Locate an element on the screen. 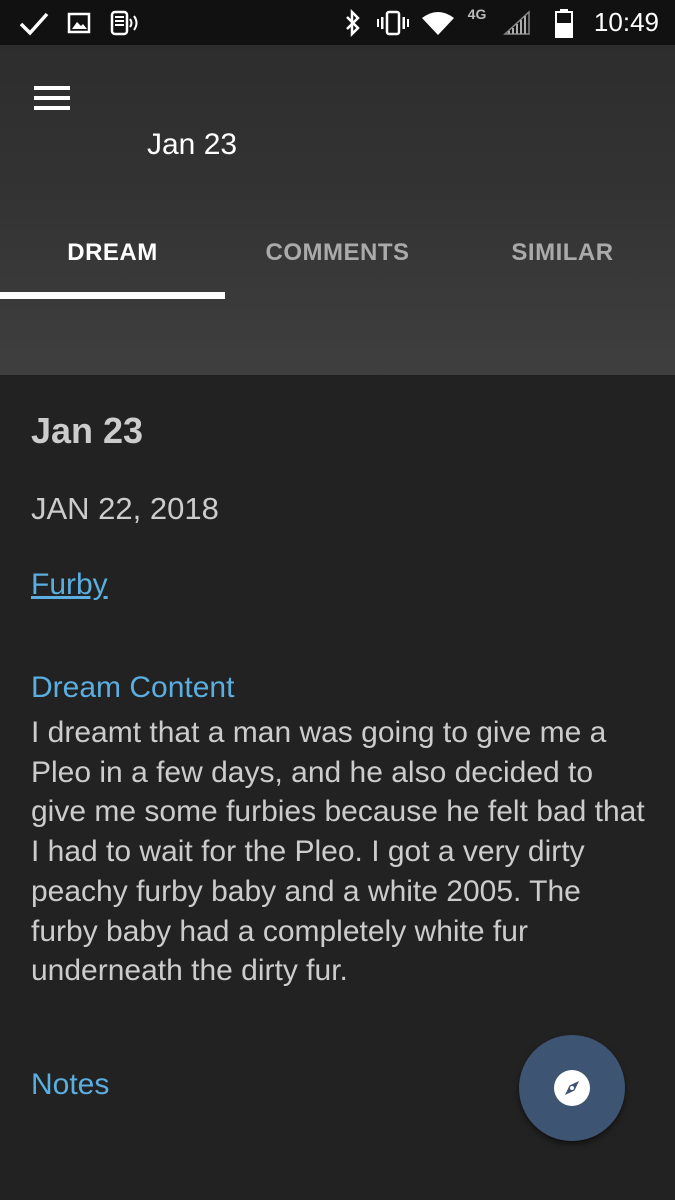 This screenshot has height=1200, width=675. image-icon is located at coordinates (79, 22).